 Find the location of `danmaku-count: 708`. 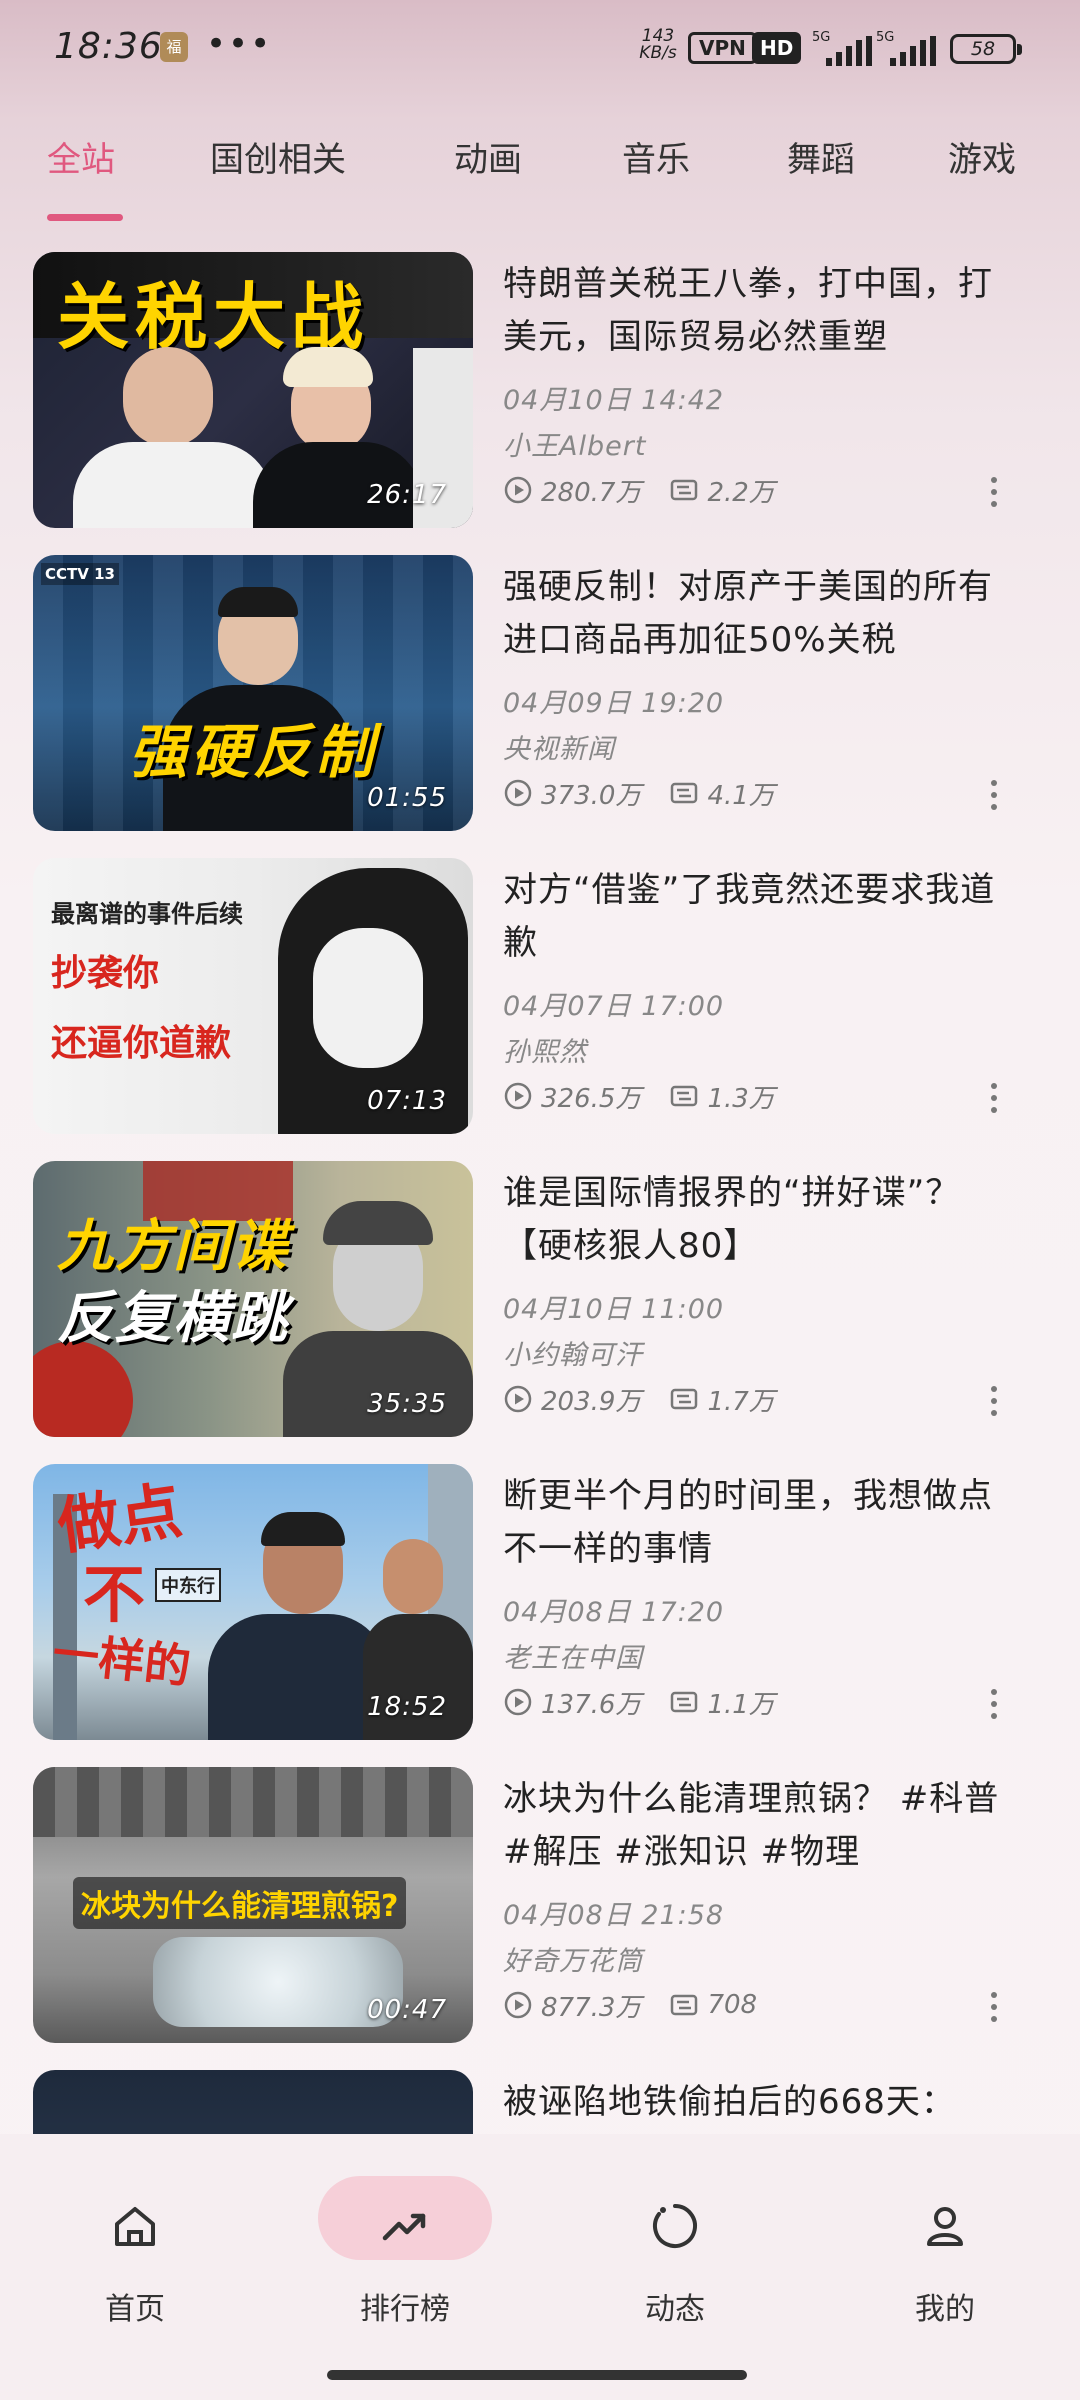

danmaku-count: 708 is located at coordinates (732, 2005).